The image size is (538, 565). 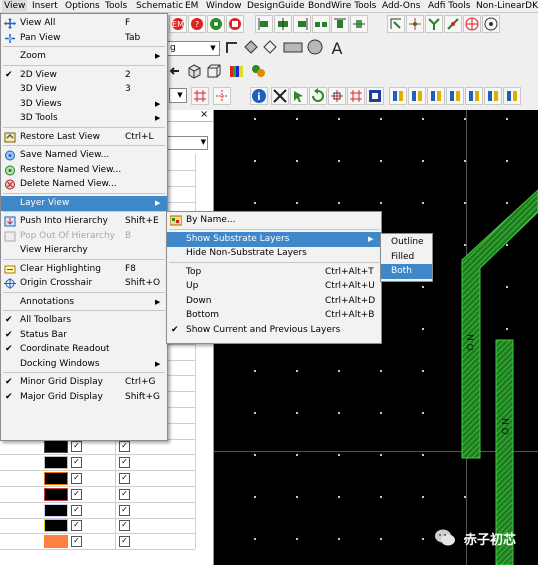 What do you see at coordinates (84, 89) in the screenshot?
I see `view_menu-item-3d-view: 3D View 3` at bounding box center [84, 89].